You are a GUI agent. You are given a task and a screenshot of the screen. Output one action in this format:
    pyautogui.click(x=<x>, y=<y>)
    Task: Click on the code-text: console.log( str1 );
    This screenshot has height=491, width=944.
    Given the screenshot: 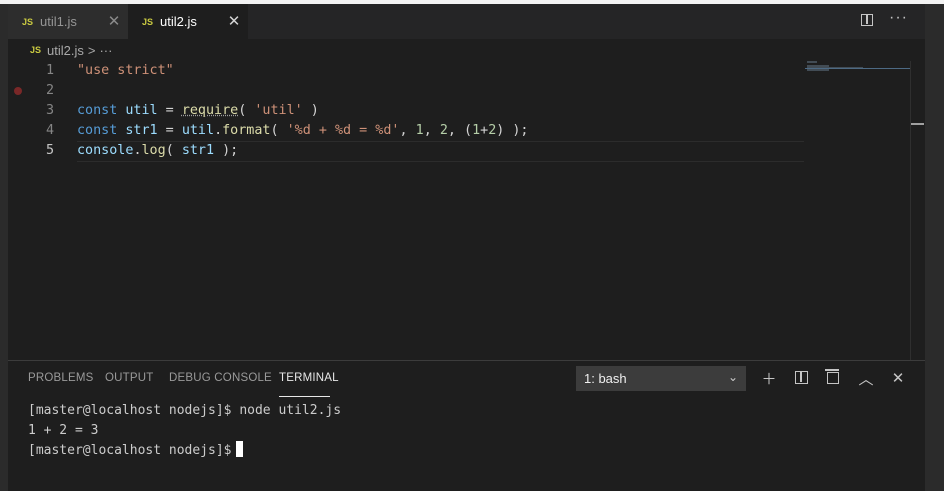 What is the action you would take?
    pyautogui.click(x=158, y=150)
    